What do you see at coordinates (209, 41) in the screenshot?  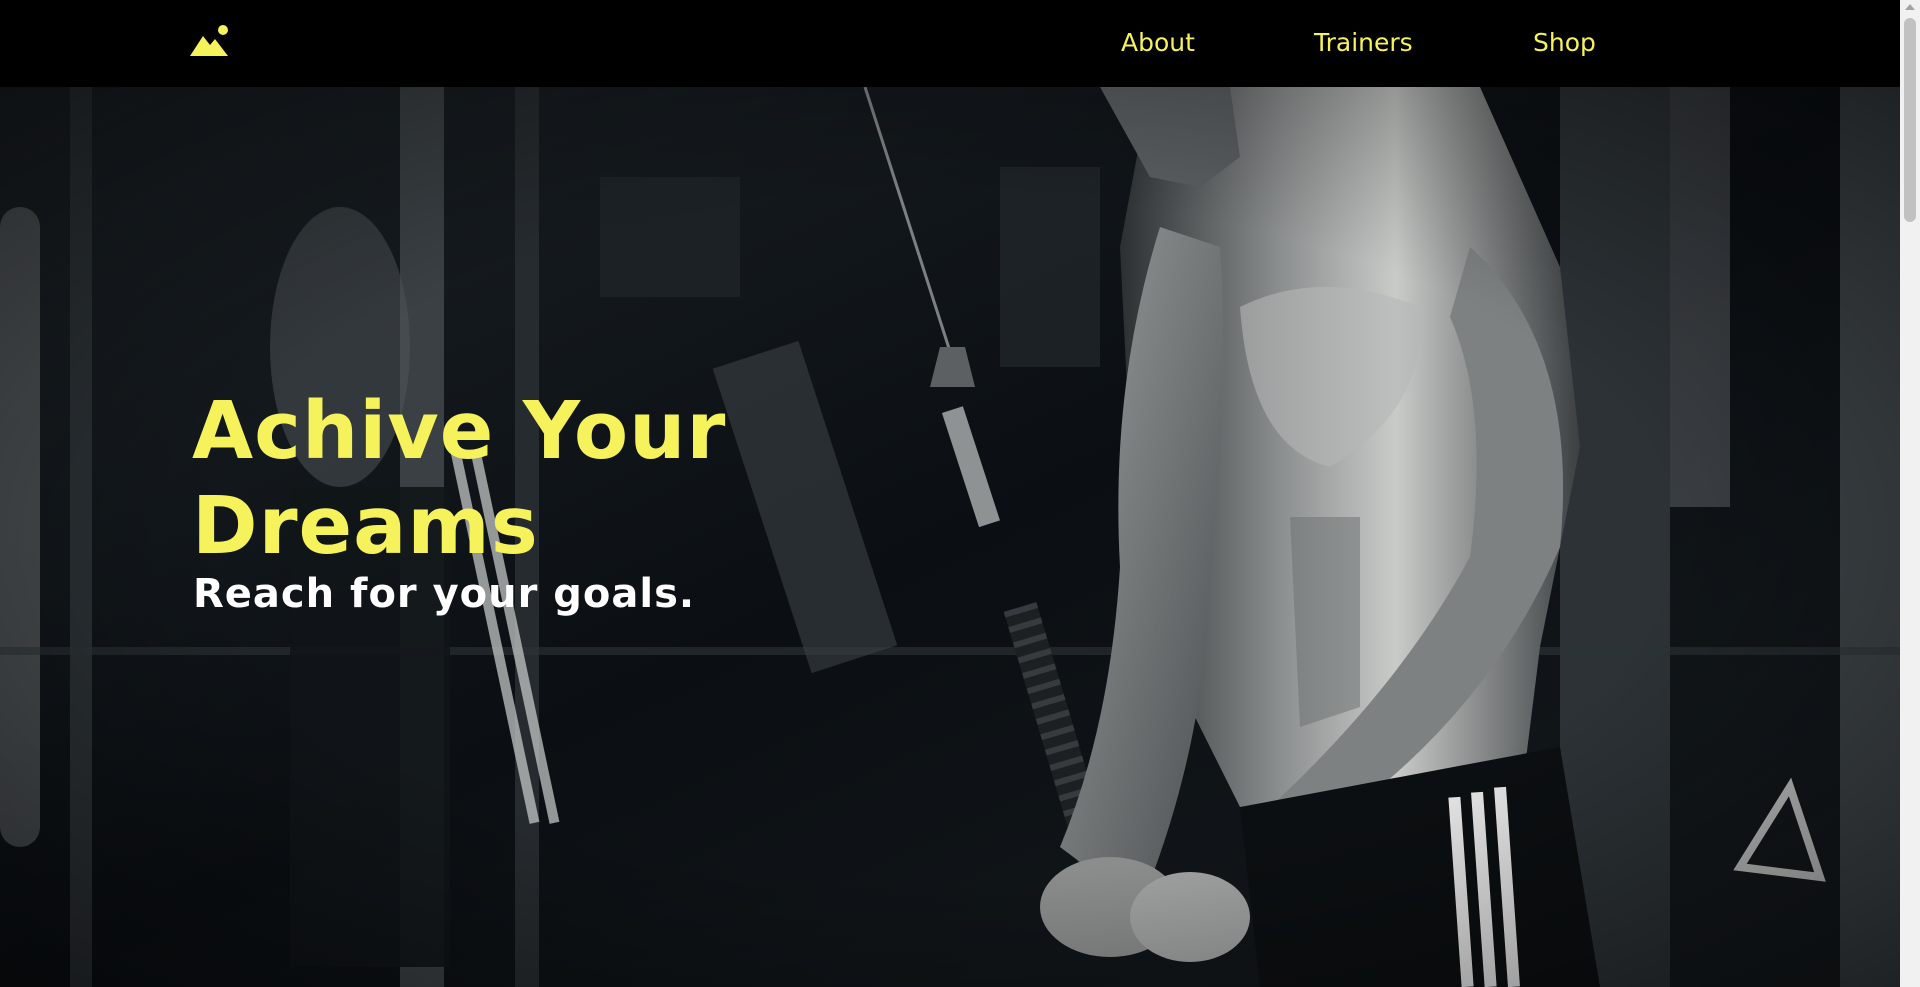 I see `mountain-sun-logo-icon` at bounding box center [209, 41].